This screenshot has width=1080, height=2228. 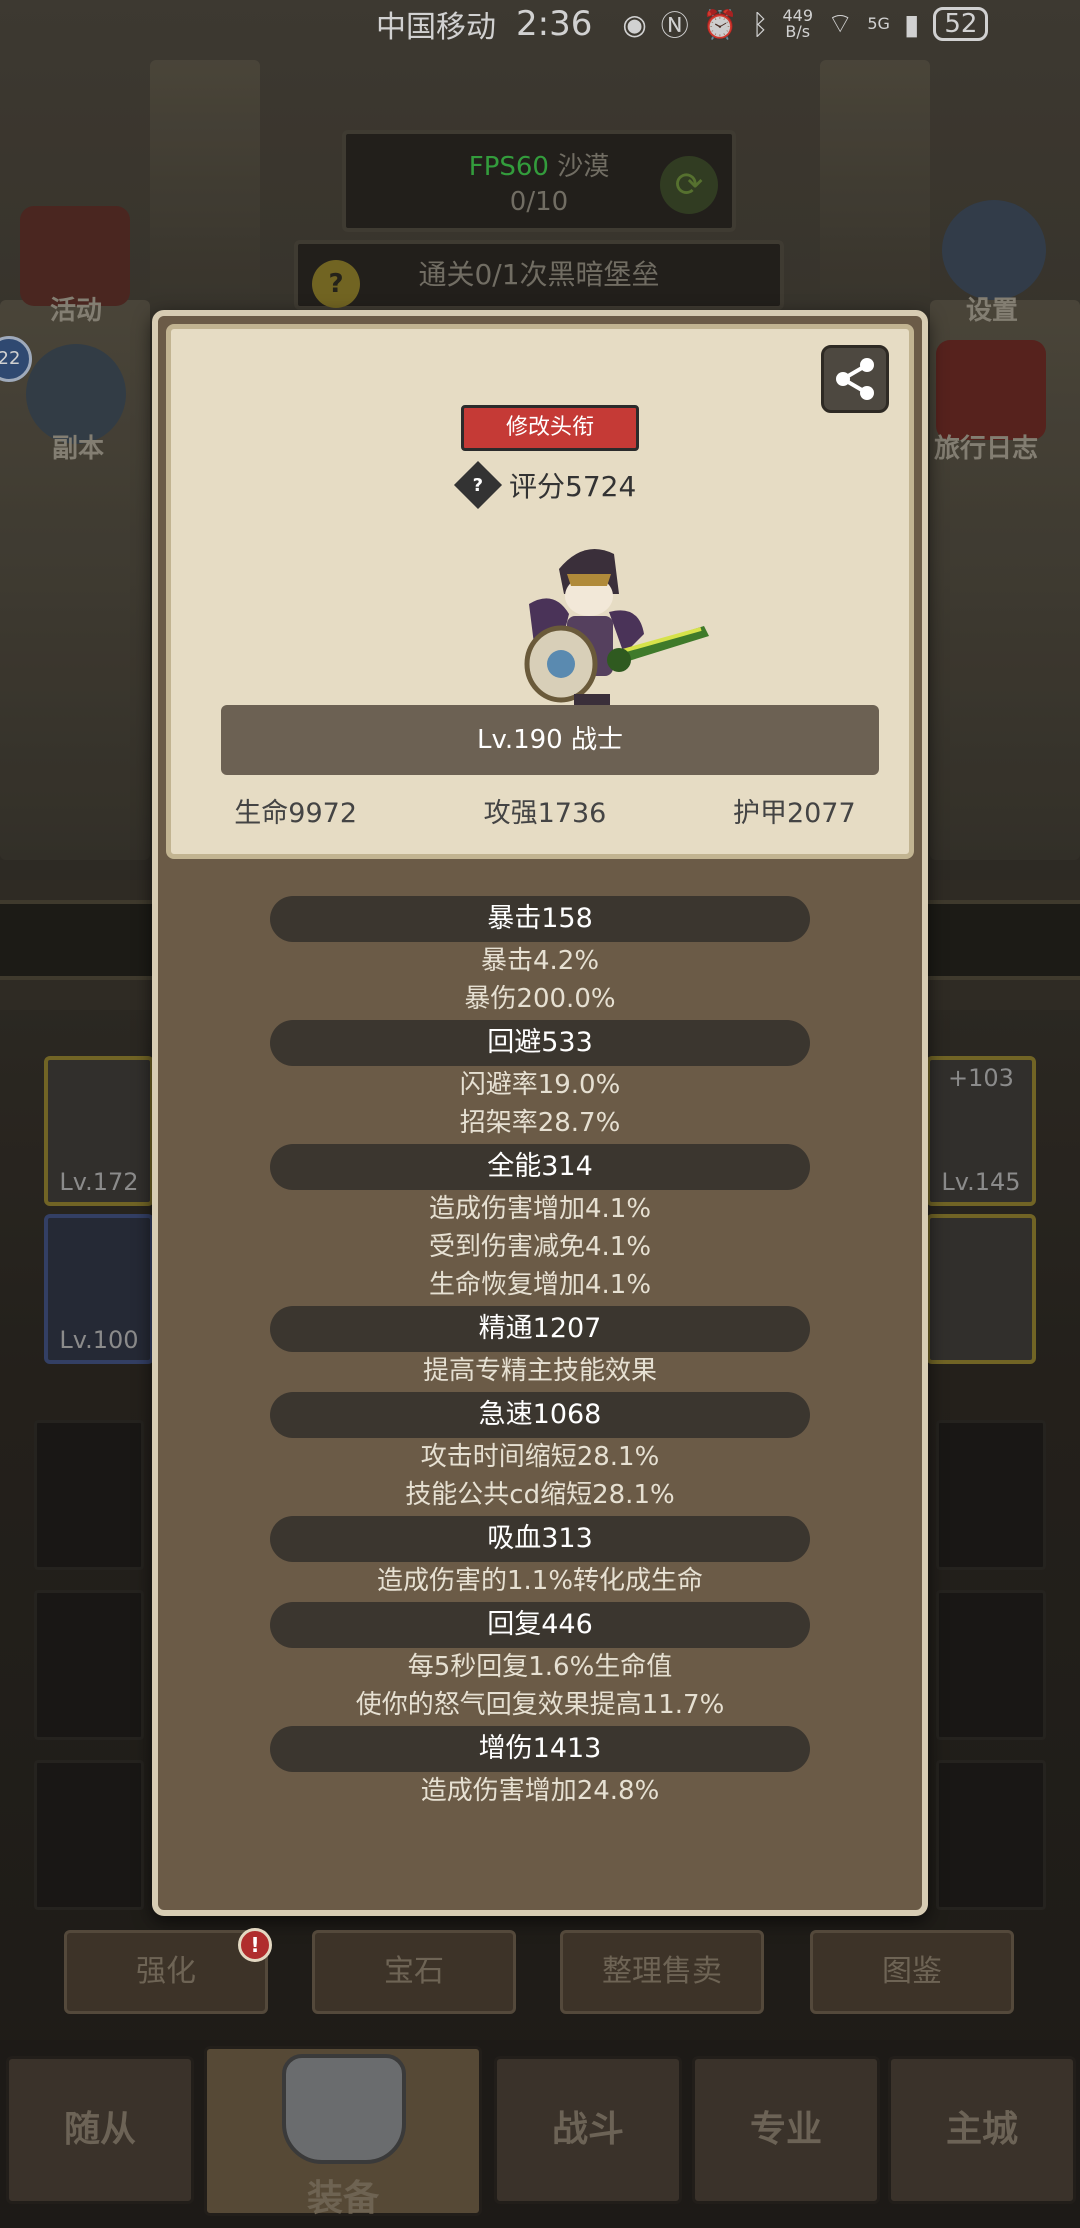 What do you see at coordinates (550, 740) in the screenshot?
I see `level-class-bar: Lv.190 战士` at bounding box center [550, 740].